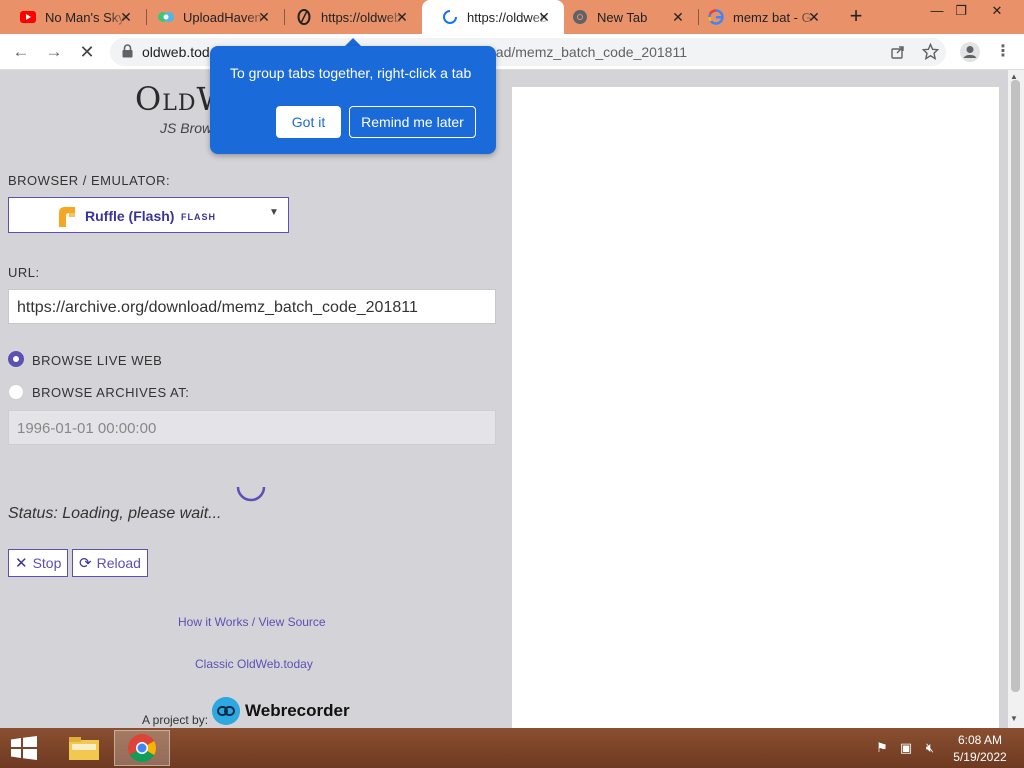 The image size is (1024, 768). I want to click on stop-button: ✕ Stop, so click(38, 563).